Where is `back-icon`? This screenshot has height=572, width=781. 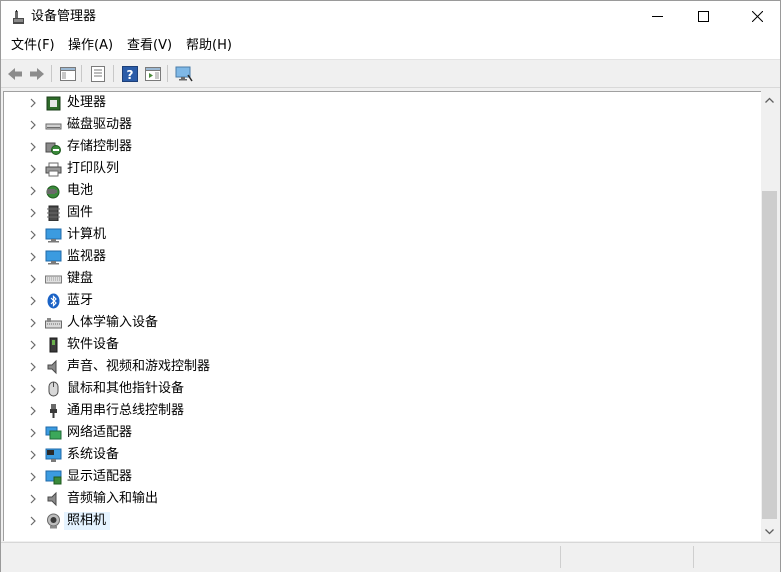 back-icon is located at coordinates (15, 74).